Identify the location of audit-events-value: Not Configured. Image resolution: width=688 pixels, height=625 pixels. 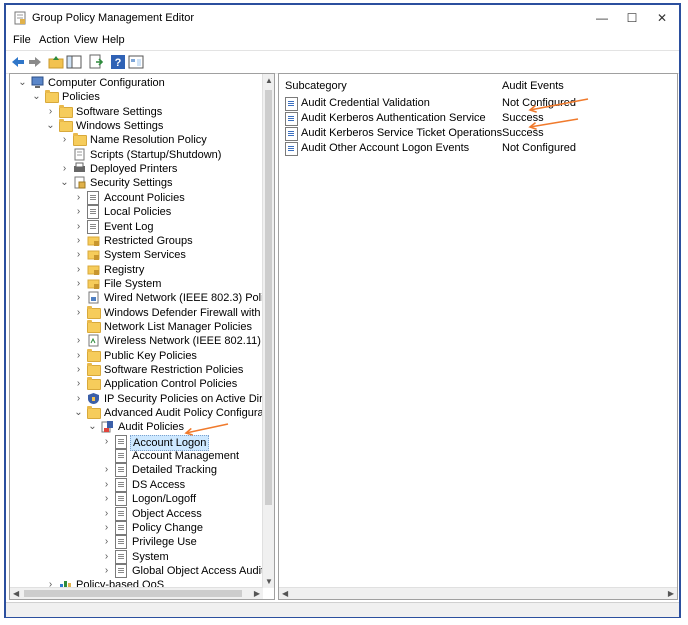
(539, 103).